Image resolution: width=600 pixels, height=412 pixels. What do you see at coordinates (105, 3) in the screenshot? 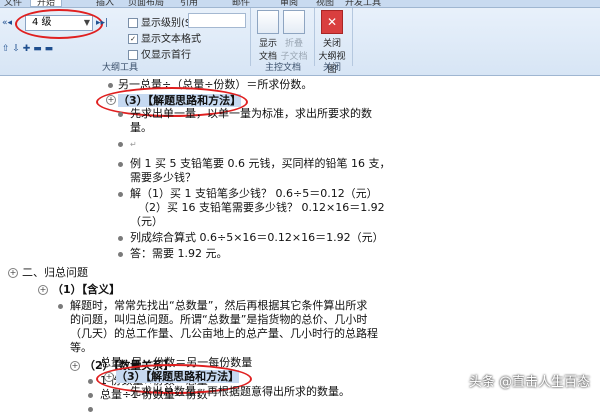
I see `tab-insert: 插入` at bounding box center [105, 3].